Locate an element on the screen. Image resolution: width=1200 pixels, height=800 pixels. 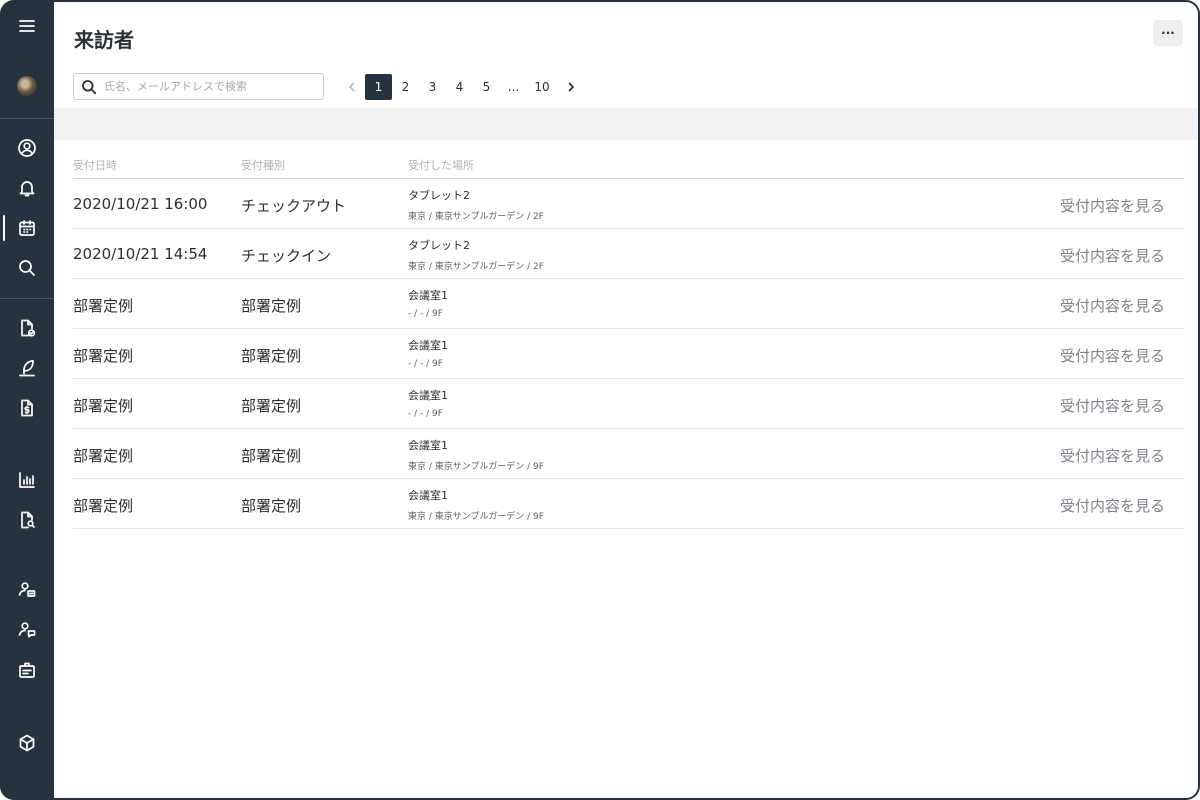
id-badge-icon is located at coordinates (27, 670).